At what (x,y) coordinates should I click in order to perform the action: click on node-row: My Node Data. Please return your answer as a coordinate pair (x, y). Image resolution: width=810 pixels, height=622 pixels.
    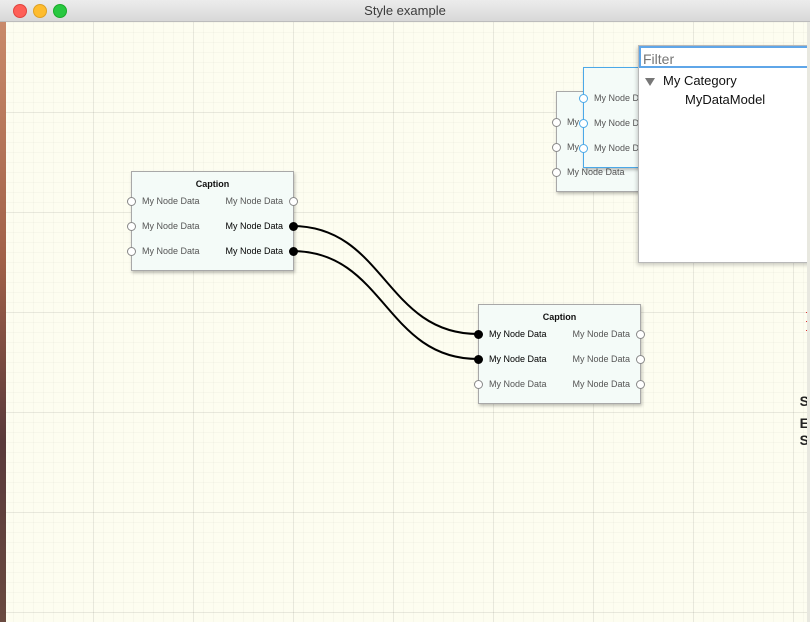
    Looking at the image, I should click on (599, 173).